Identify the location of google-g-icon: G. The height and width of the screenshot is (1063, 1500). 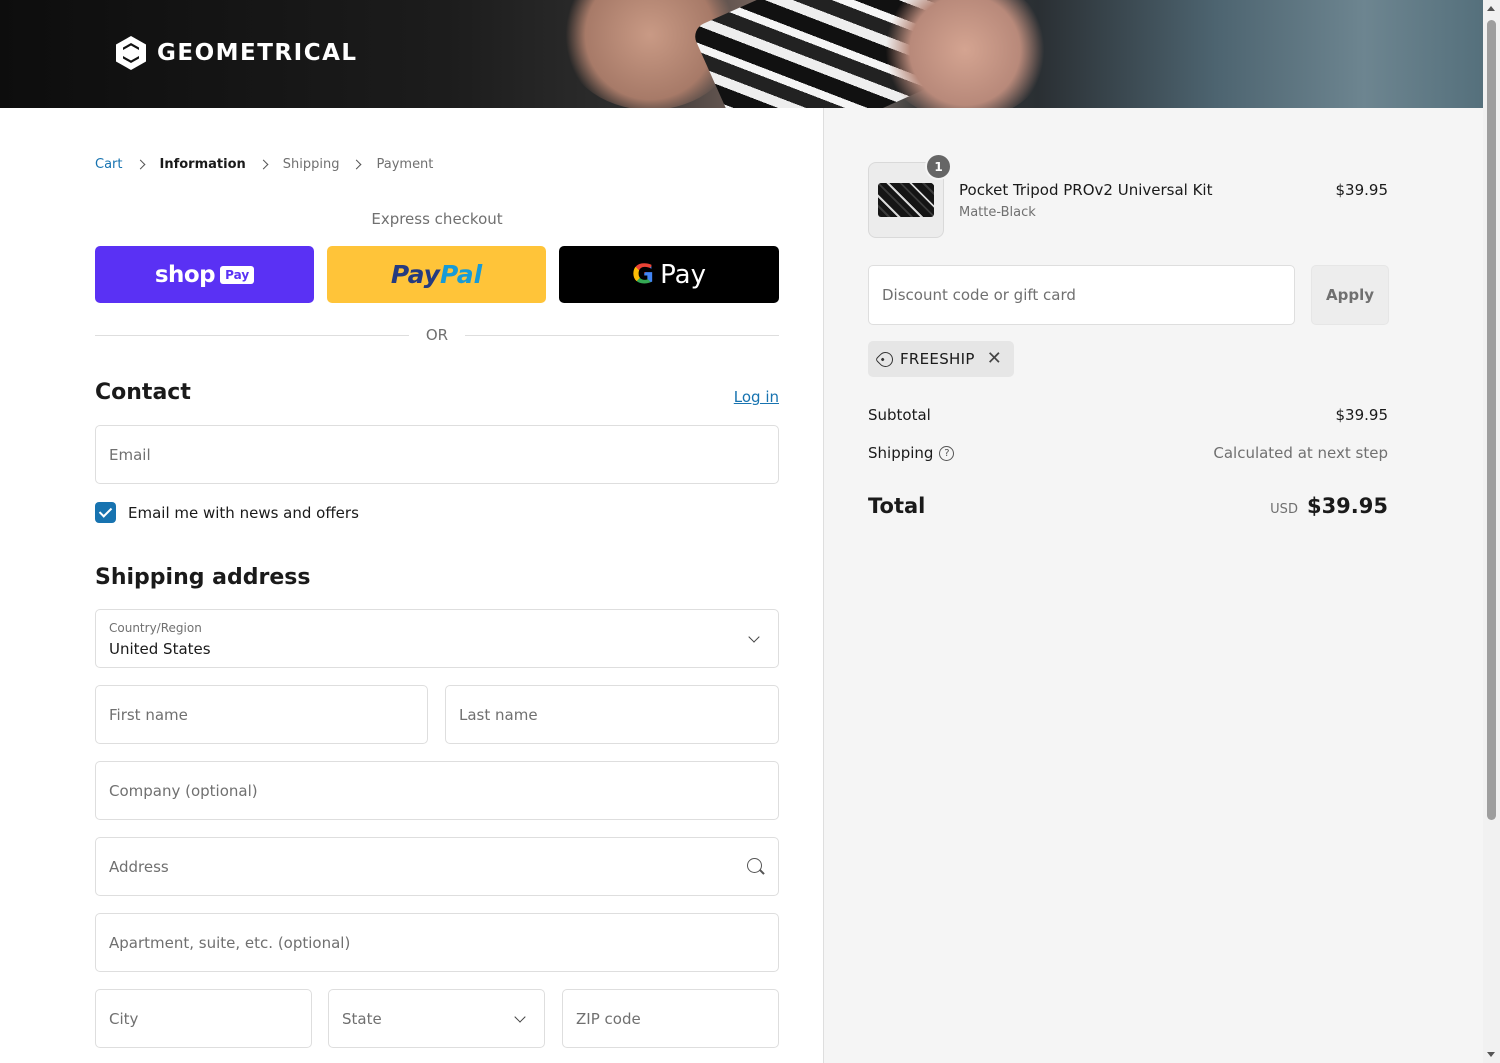
(643, 274).